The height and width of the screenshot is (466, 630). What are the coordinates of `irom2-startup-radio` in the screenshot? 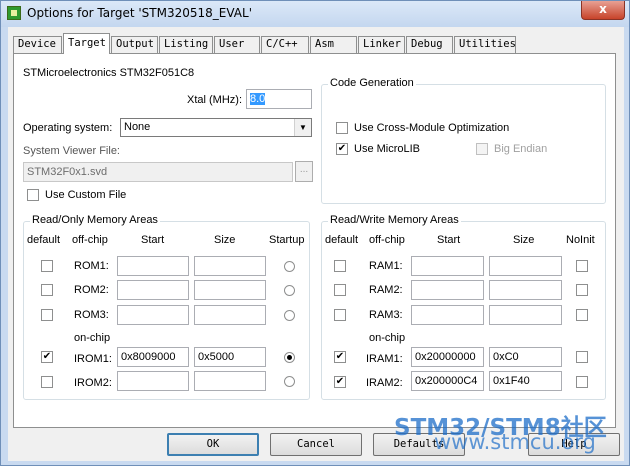 It's located at (289, 381).